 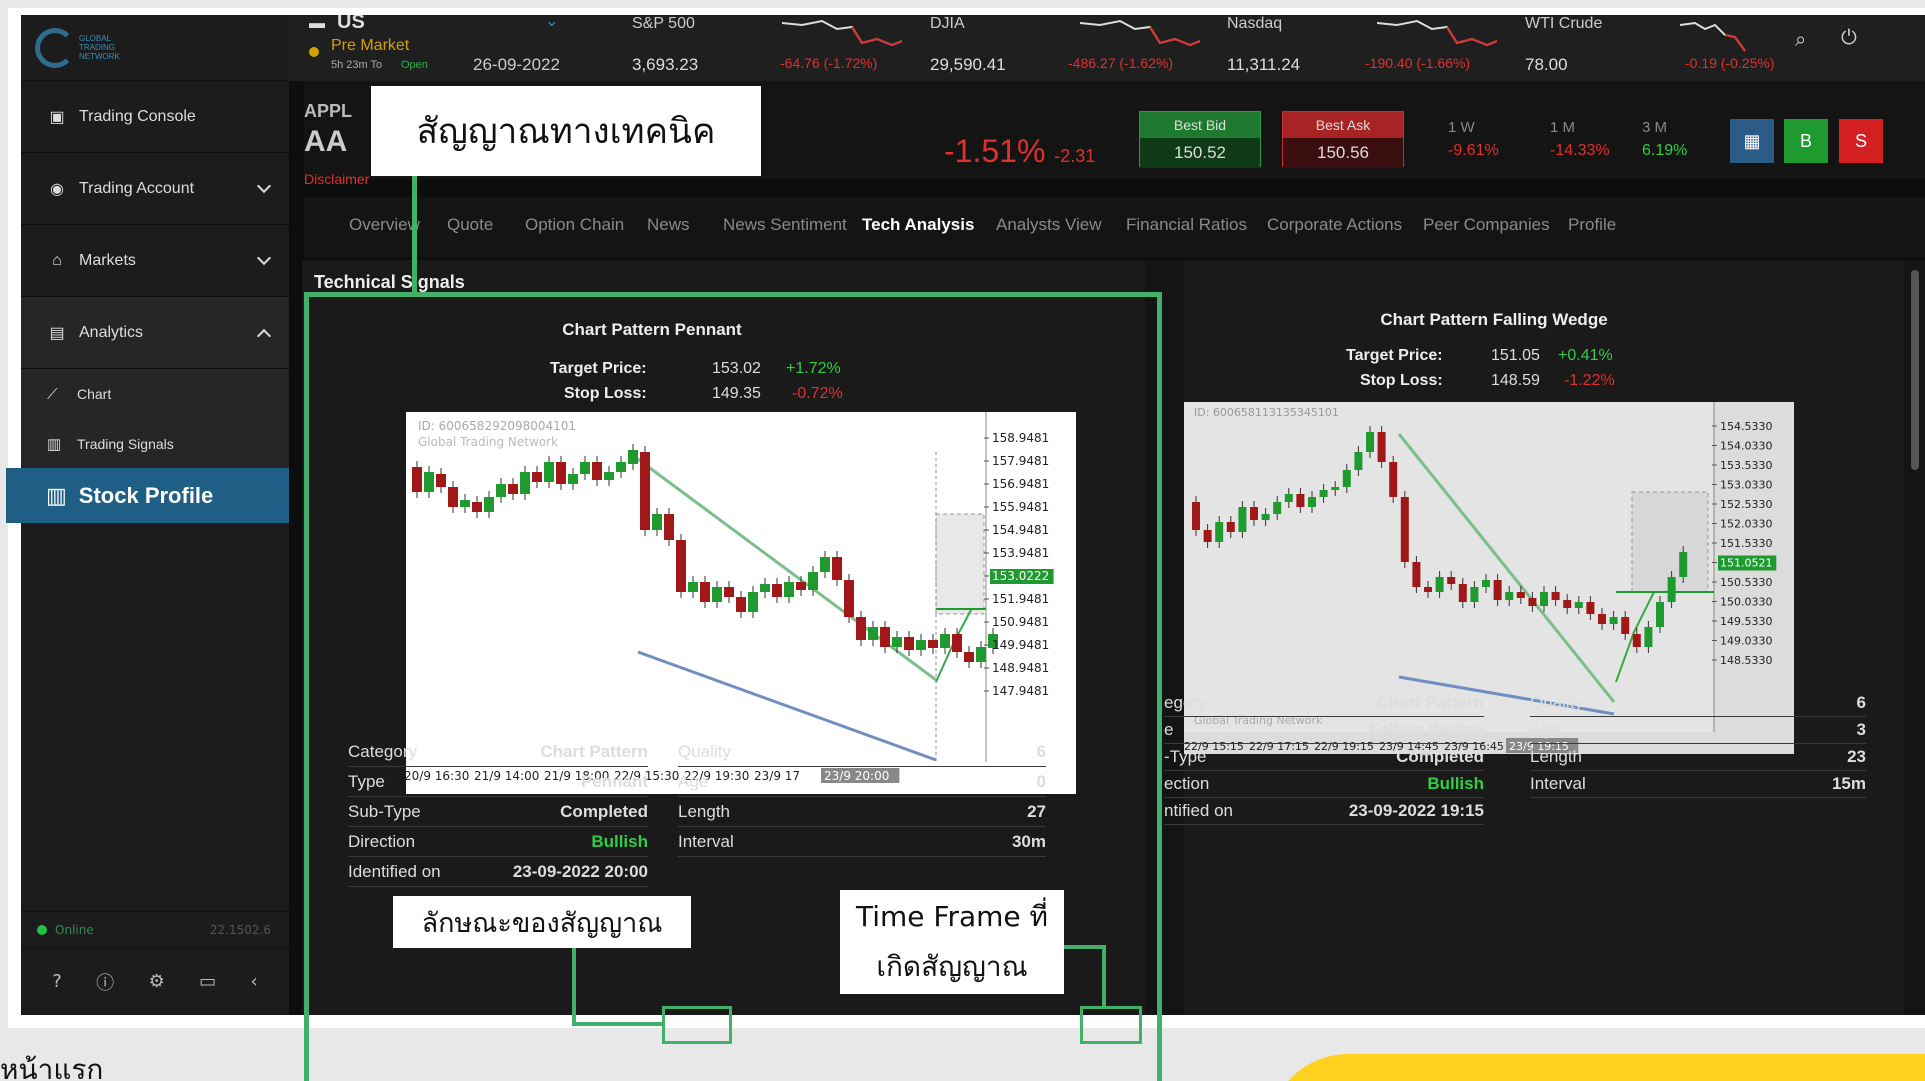 I want to click on sidebar-subitem-trading-signals: ▥ Trading Signals, so click(x=155, y=444).